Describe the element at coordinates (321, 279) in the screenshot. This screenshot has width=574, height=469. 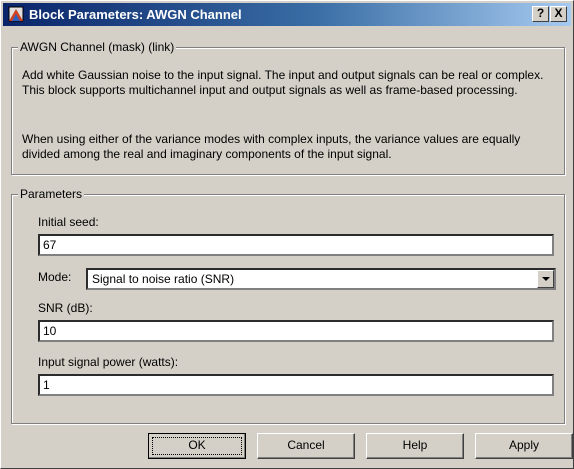
I see `mode-select: Signal to noise ratio (SNR)` at that location.